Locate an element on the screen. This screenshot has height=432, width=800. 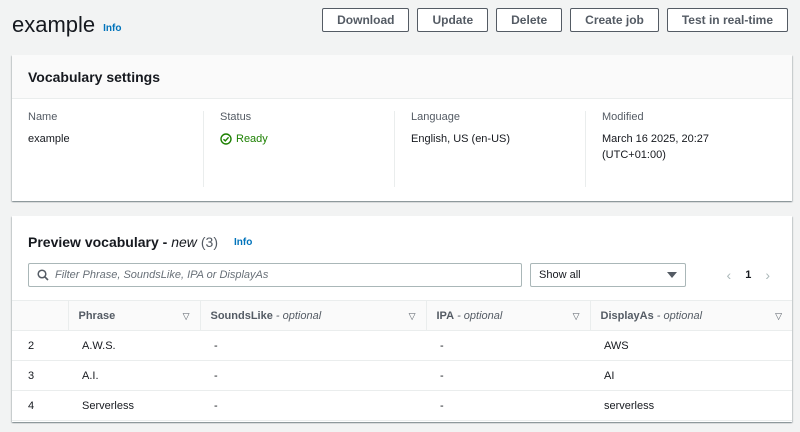
cell-displayas: serverless is located at coordinates (691, 405).